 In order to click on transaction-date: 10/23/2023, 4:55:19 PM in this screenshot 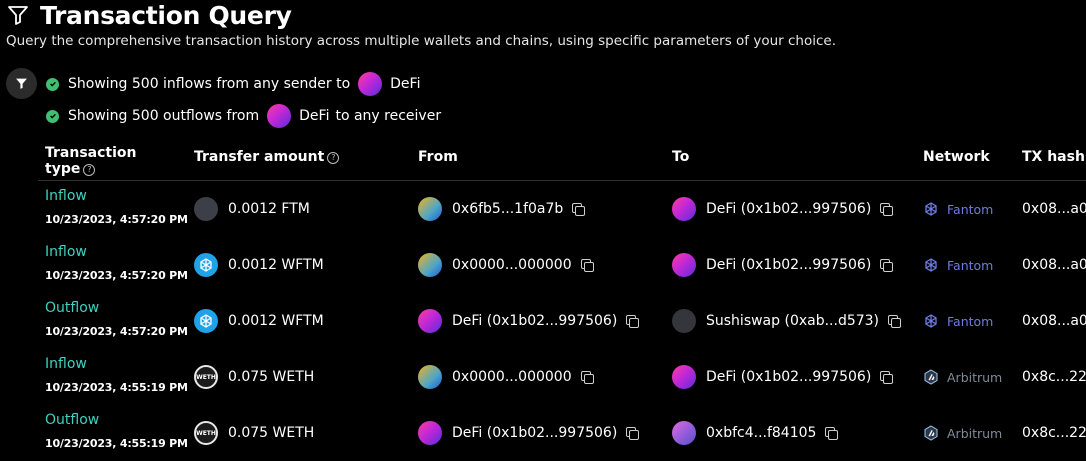, I will do `click(116, 387)`.